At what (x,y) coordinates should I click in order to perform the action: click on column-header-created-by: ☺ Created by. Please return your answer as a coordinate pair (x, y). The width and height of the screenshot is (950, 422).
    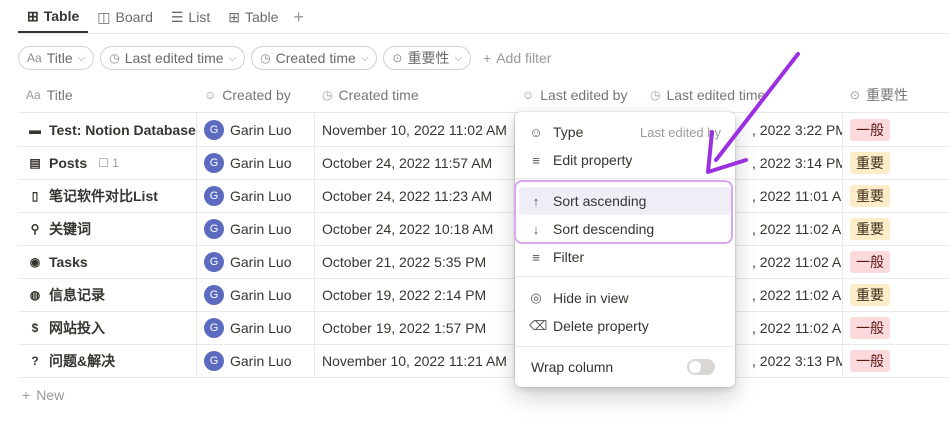
    Looking at the image, I should click on (255, 95).